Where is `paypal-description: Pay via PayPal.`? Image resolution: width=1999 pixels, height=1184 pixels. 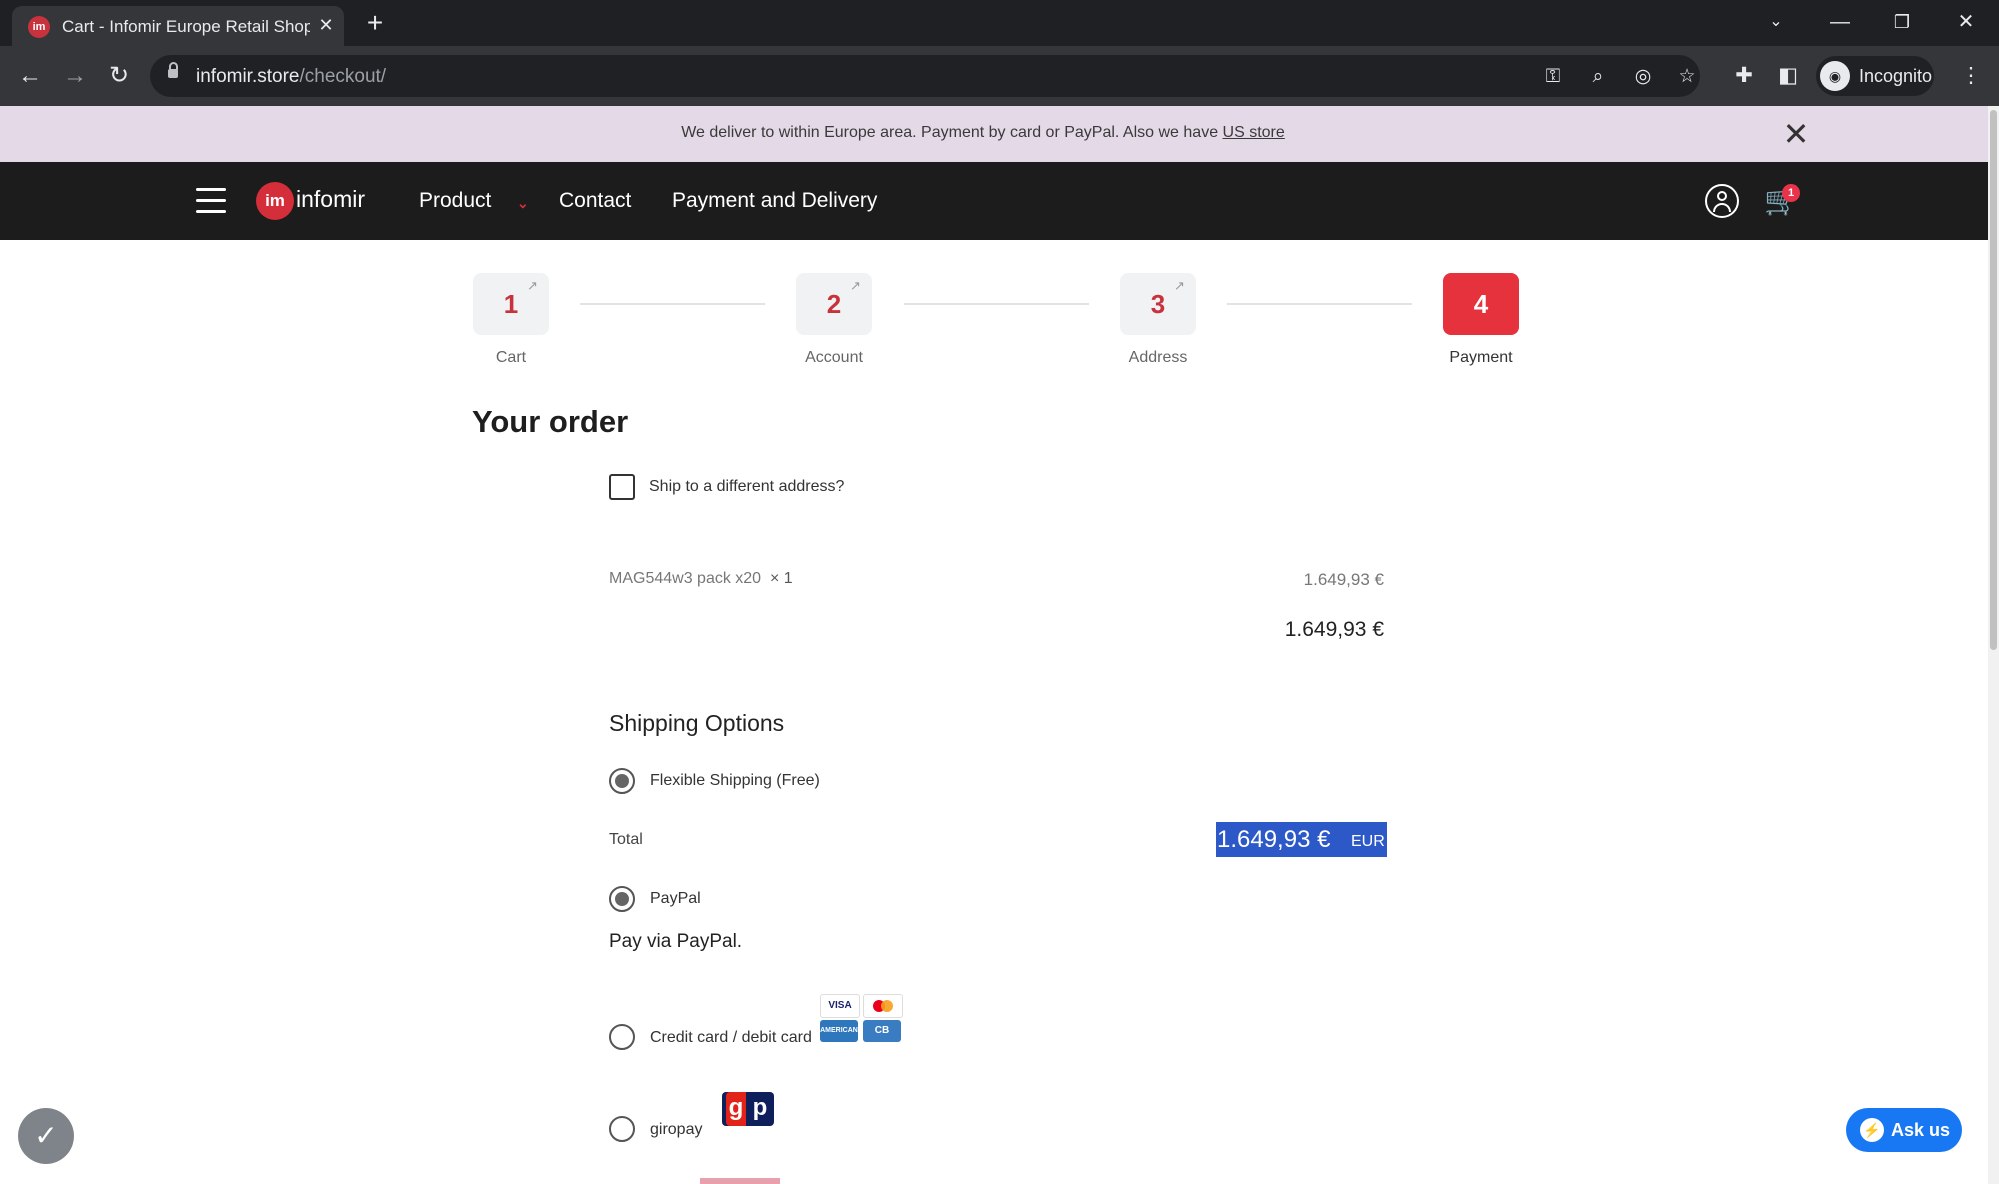
paypal-description: Pay via PayPal. is located at coordinates (676, 941).